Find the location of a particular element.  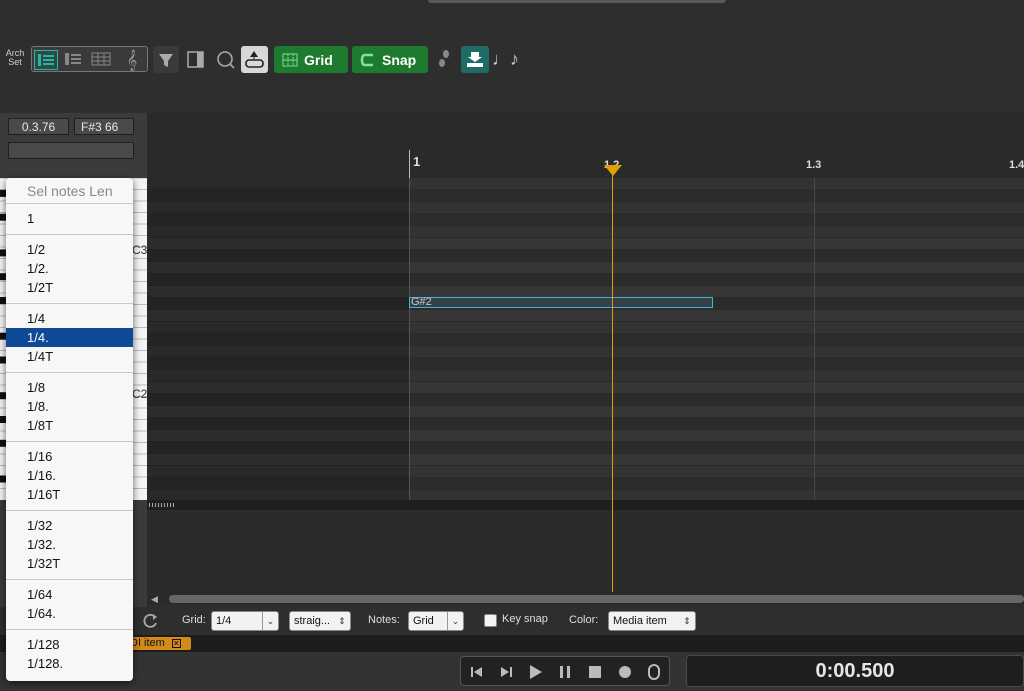

repeat-icon is located at coordinates (654, 672).